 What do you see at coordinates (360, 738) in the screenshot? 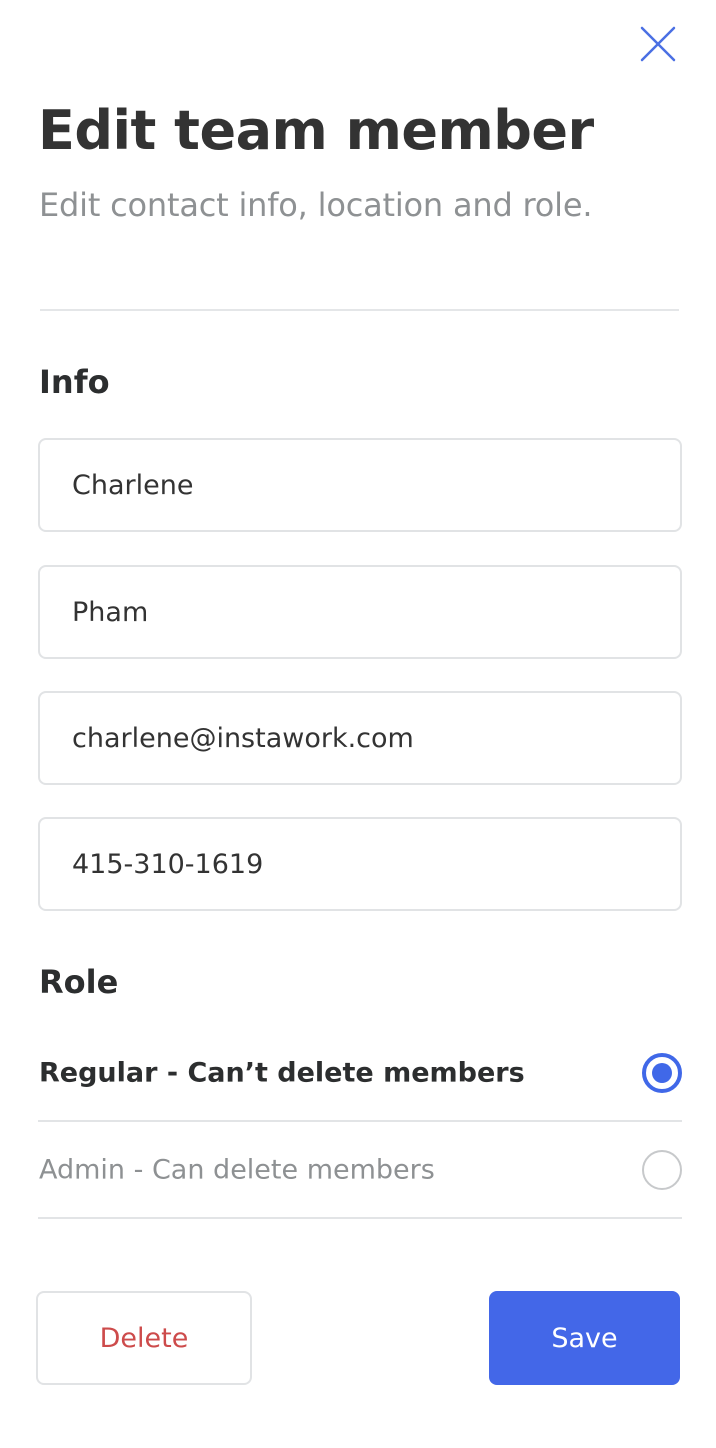
I see `email-field` at bounding box center [360, 738].